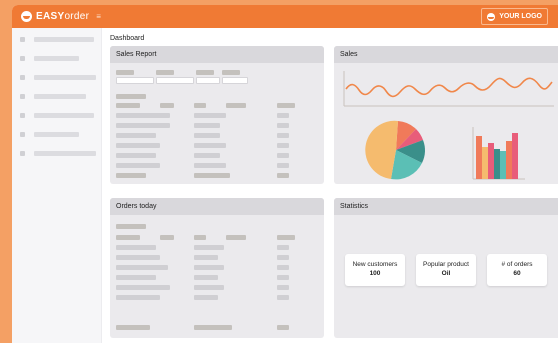  I want to click on sales-trend-line, so click(449, 87).